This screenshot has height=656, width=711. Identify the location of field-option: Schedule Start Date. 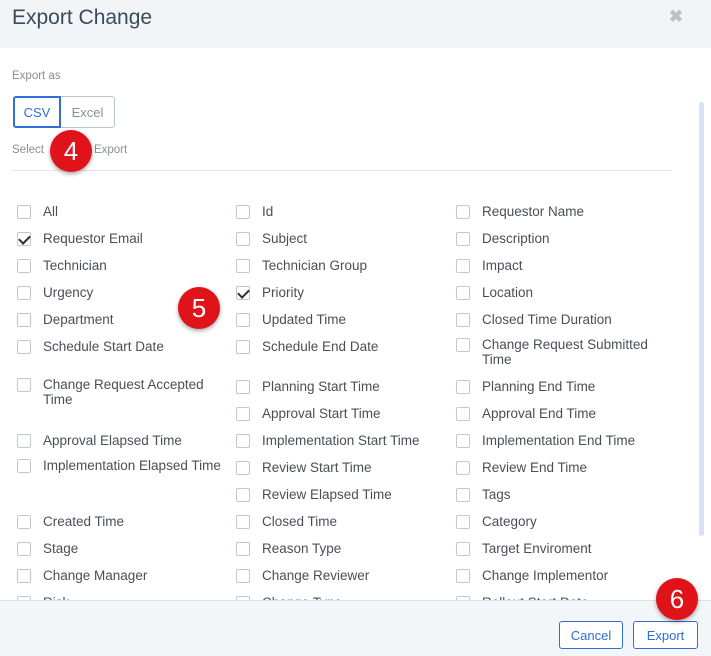
(122, 346).